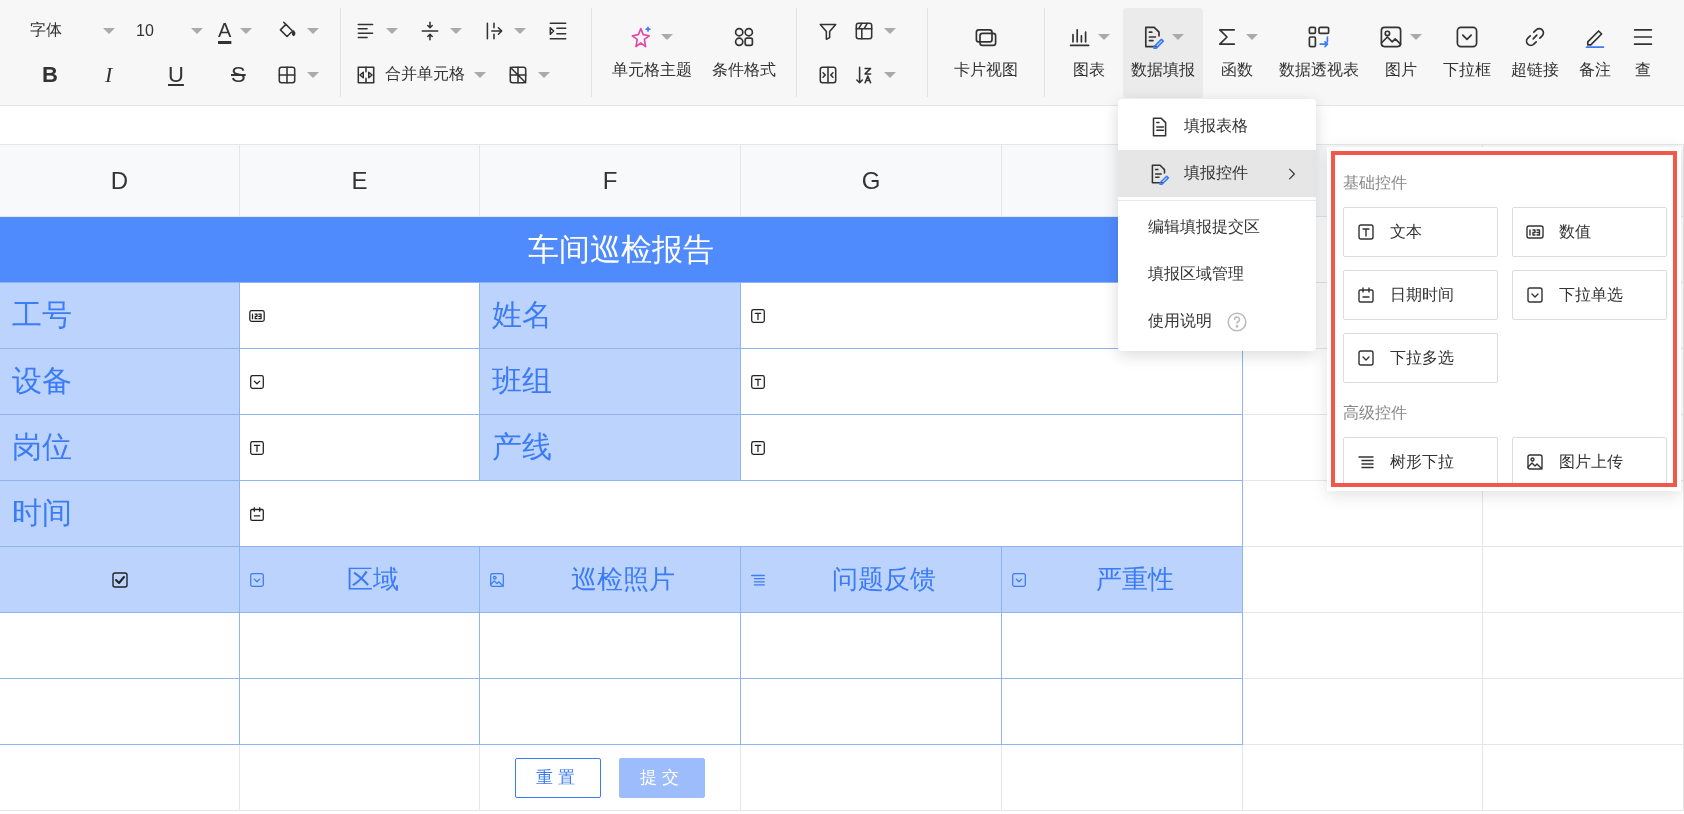  What do you see at coordinates (1406, 231) in the screenshot?
I see `option-label: 文本` at bounding box center [1406, 231].